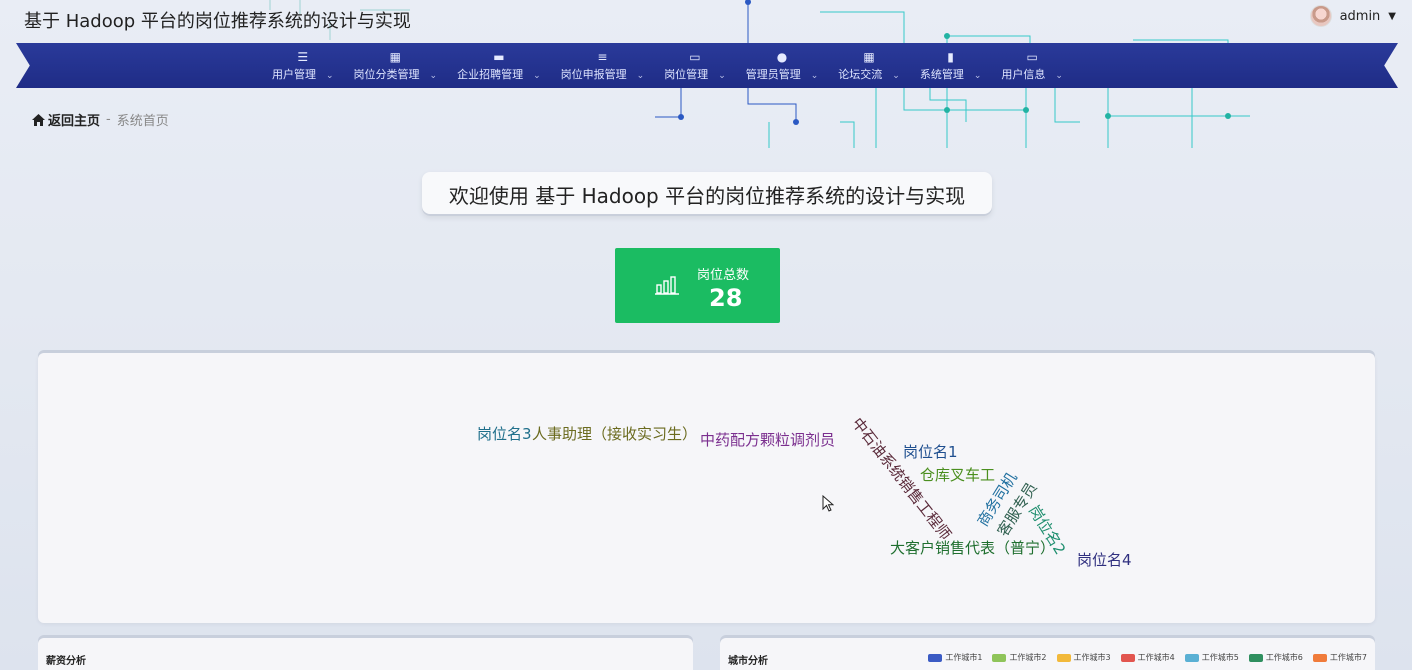 This screenshot has width=1412, height=670. I want to click on stat-card-total-jobs: 岗位总数 28, so click(697, 285).